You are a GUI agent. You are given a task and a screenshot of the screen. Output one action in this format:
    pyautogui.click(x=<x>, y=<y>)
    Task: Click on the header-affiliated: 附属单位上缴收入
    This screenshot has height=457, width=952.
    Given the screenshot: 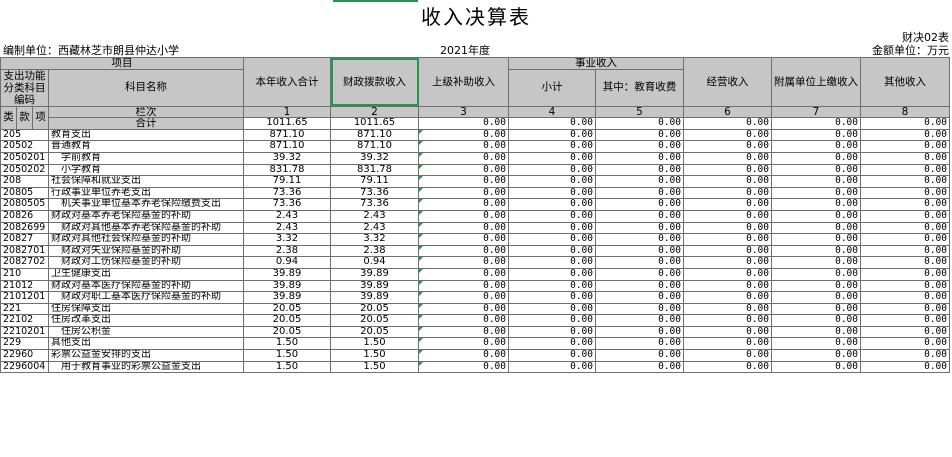 What is the action you would take?
    pyautogui.click(x=816, y=82)
    